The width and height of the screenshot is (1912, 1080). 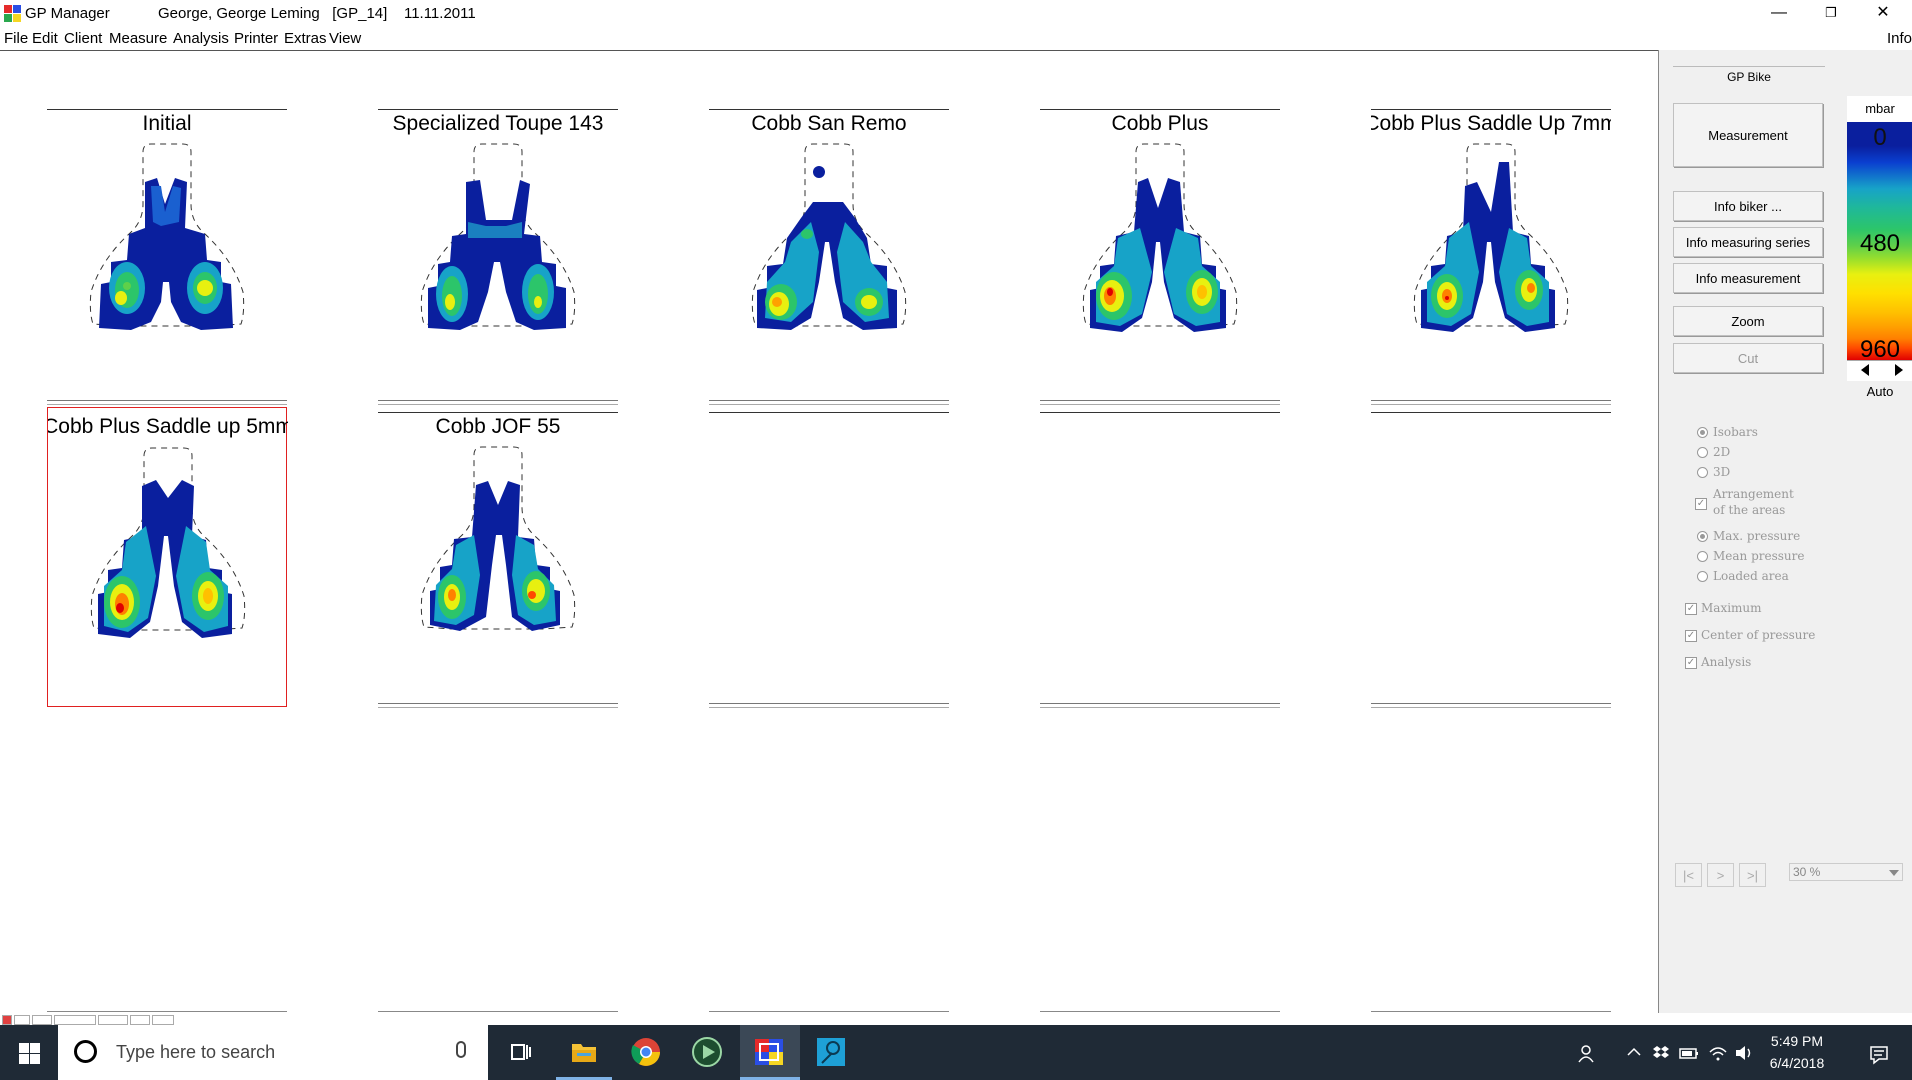 What do you see at coordinates (1702, 452) in the screenshot?
I see `2d-radio` at bounding box center [1702, 452].